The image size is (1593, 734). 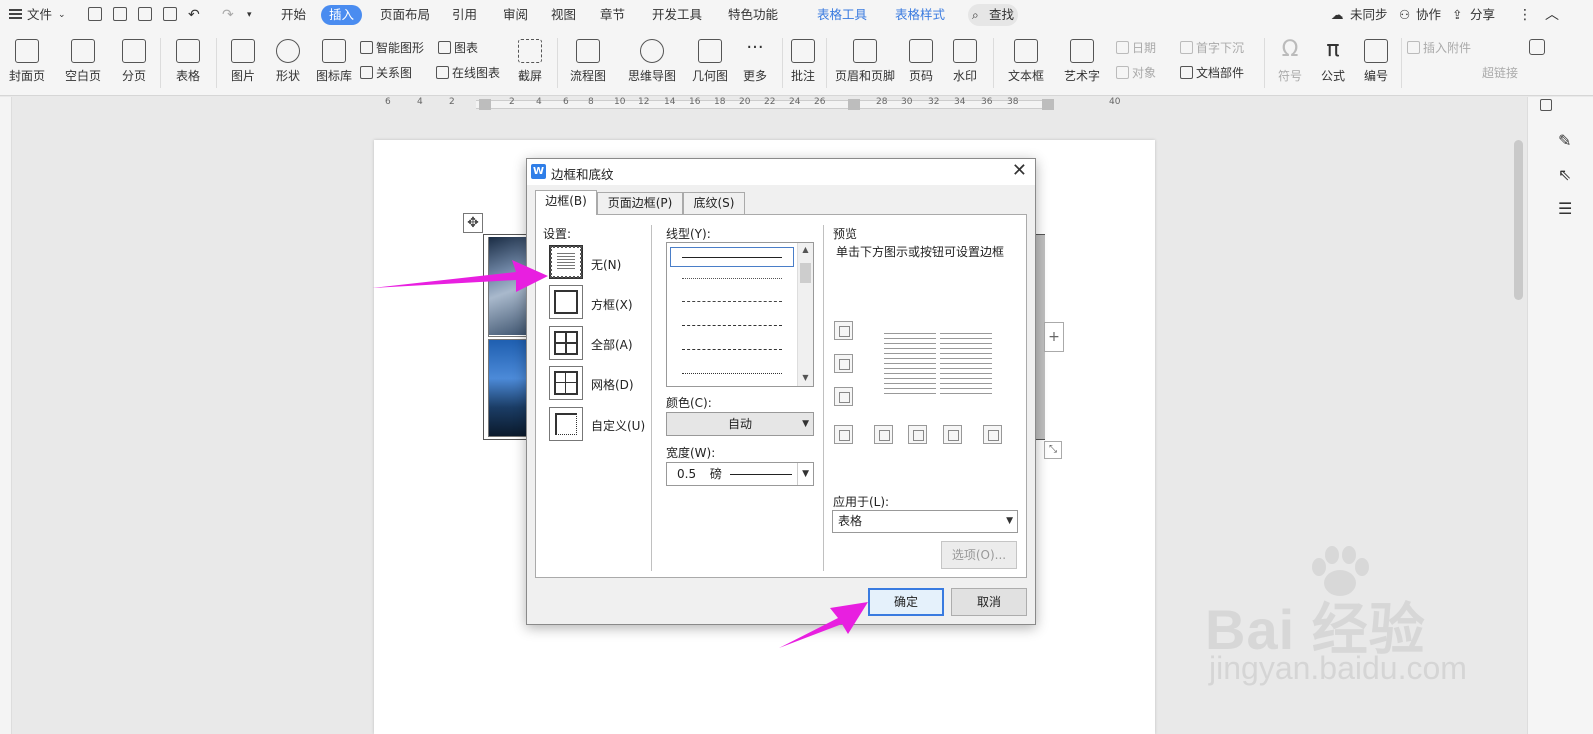 What do you see at coordinates (334, 63) in the screenshot?
I see `icon-library-button: 图标库` at bounding box center [334, 63].